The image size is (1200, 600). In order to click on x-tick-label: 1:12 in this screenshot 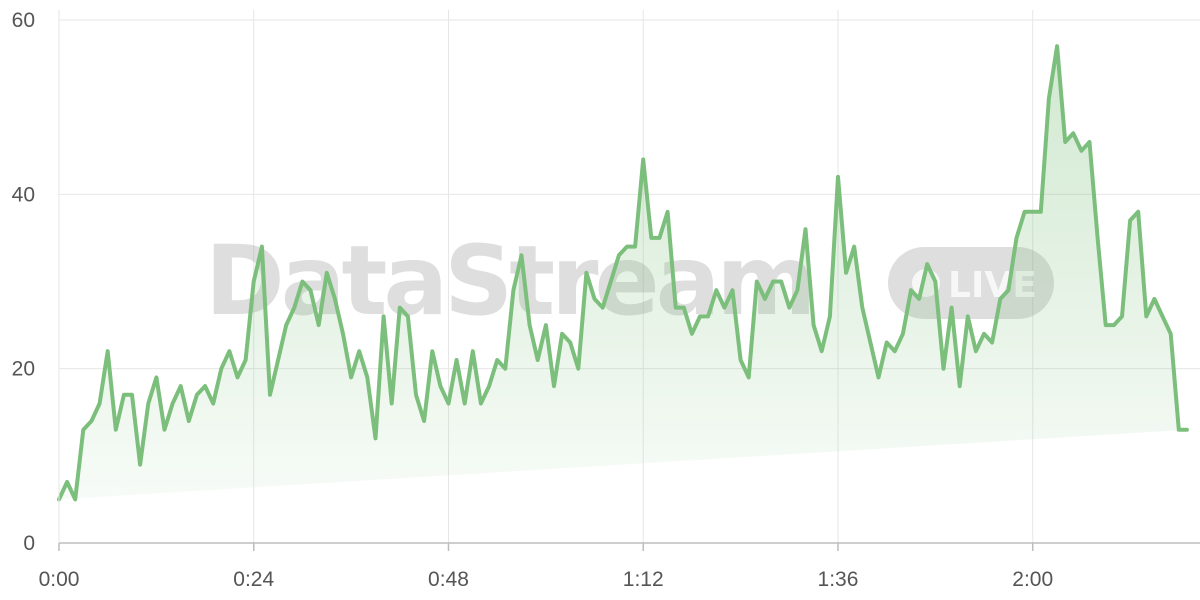, I will do `click(643, 579)`.